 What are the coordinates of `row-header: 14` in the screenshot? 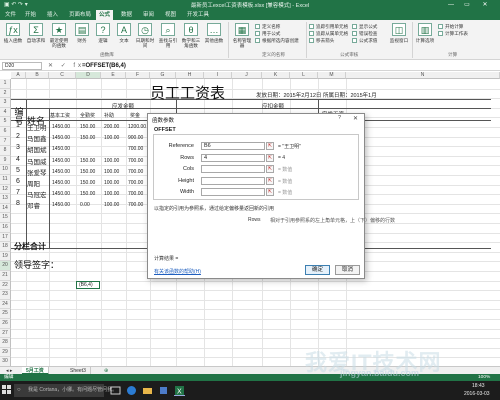 It's located at (5, 208).